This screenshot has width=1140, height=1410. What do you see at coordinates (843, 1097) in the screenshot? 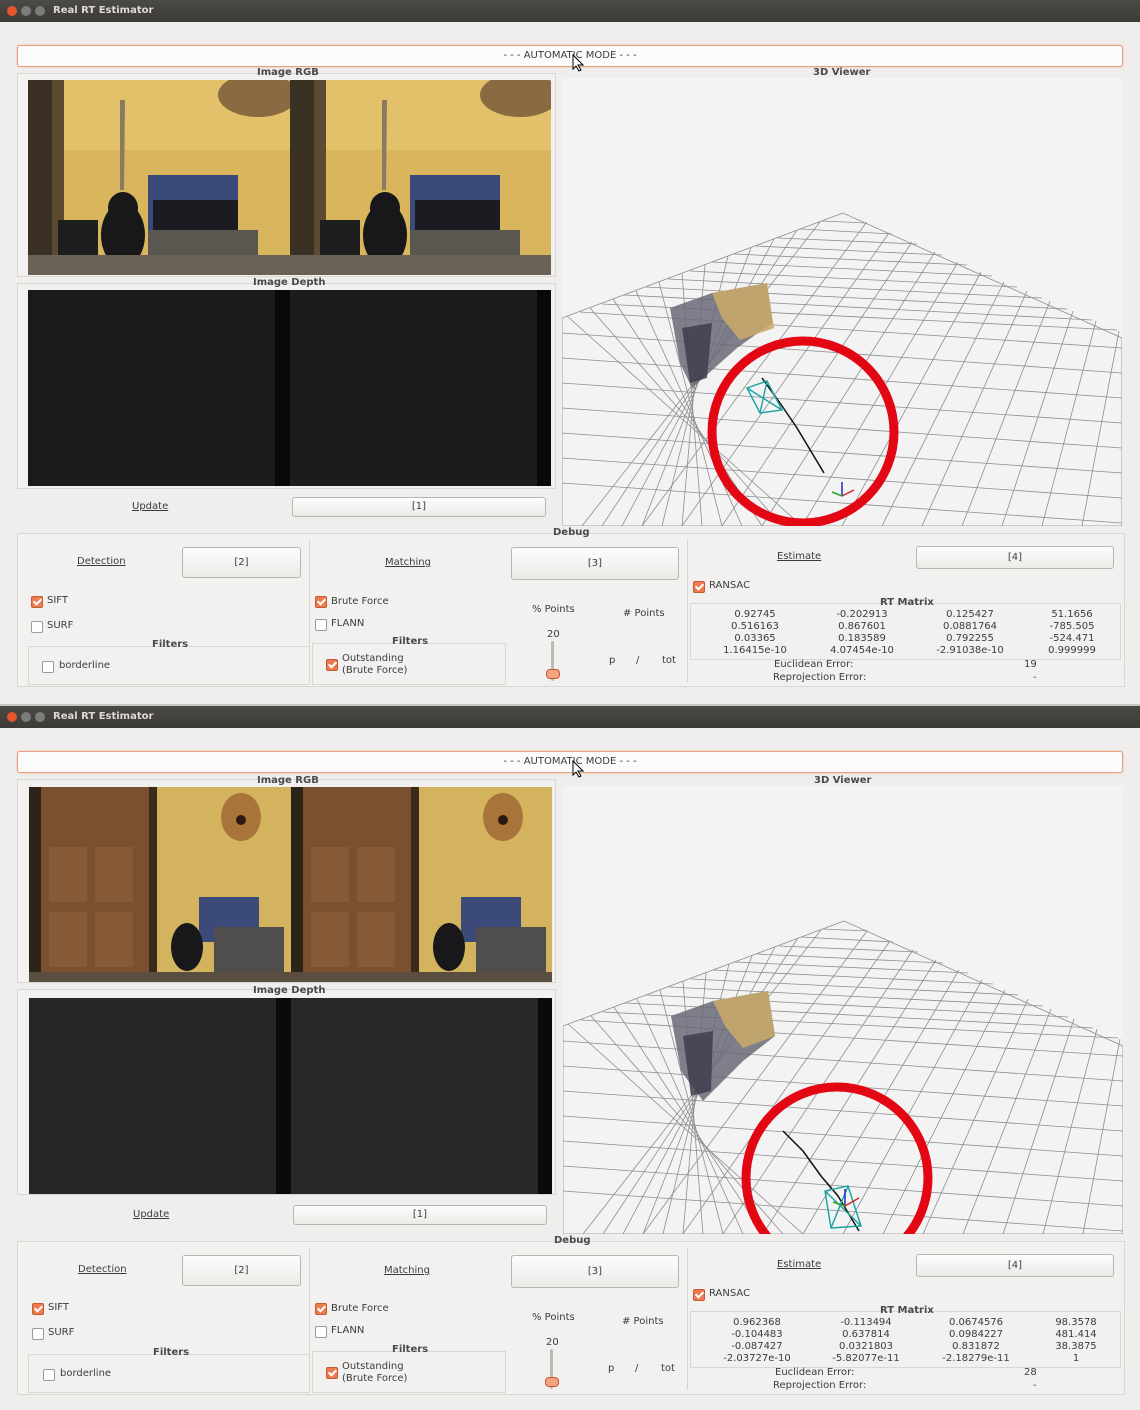
I see `3d-grid-view` at bounding box center [843, 1097].